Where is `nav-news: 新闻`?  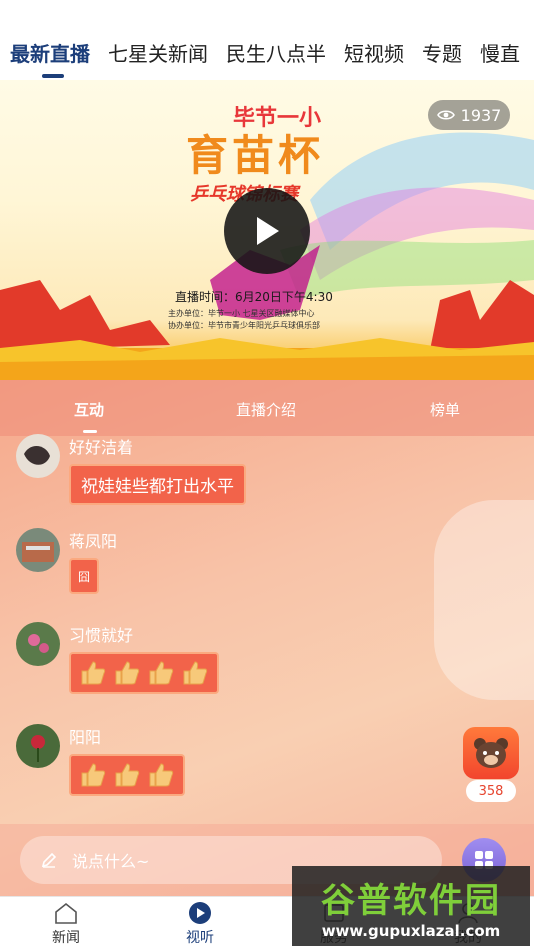 nav-news: 新闻 is located at coordinates (66, 924).